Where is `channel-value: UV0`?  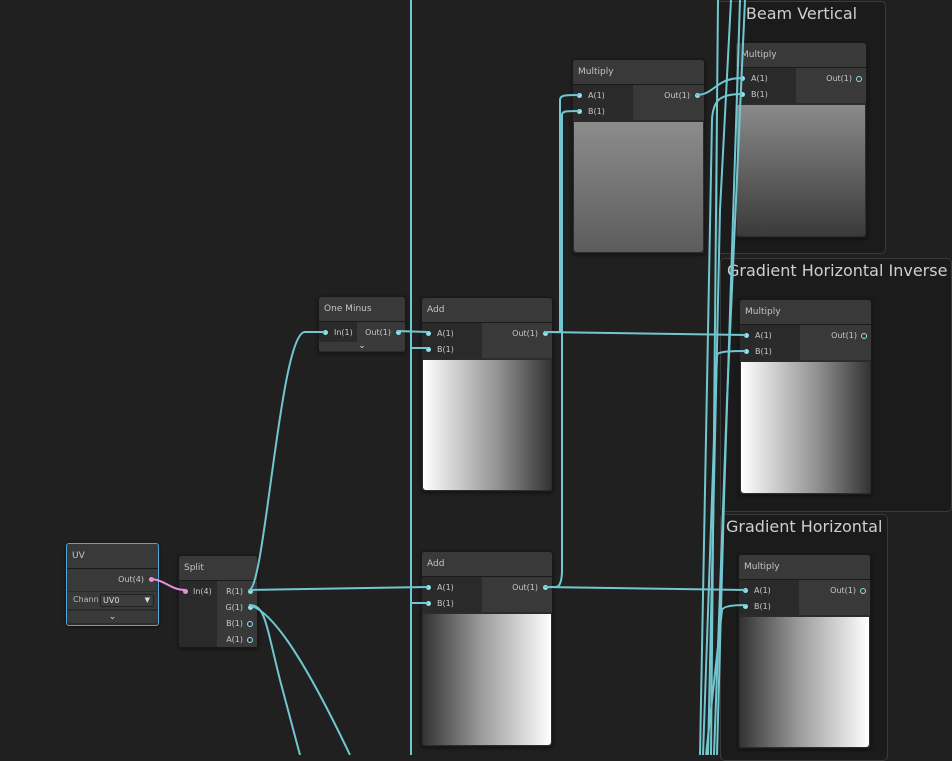 channel-value: UV0 is located at coordinates (111, 600).